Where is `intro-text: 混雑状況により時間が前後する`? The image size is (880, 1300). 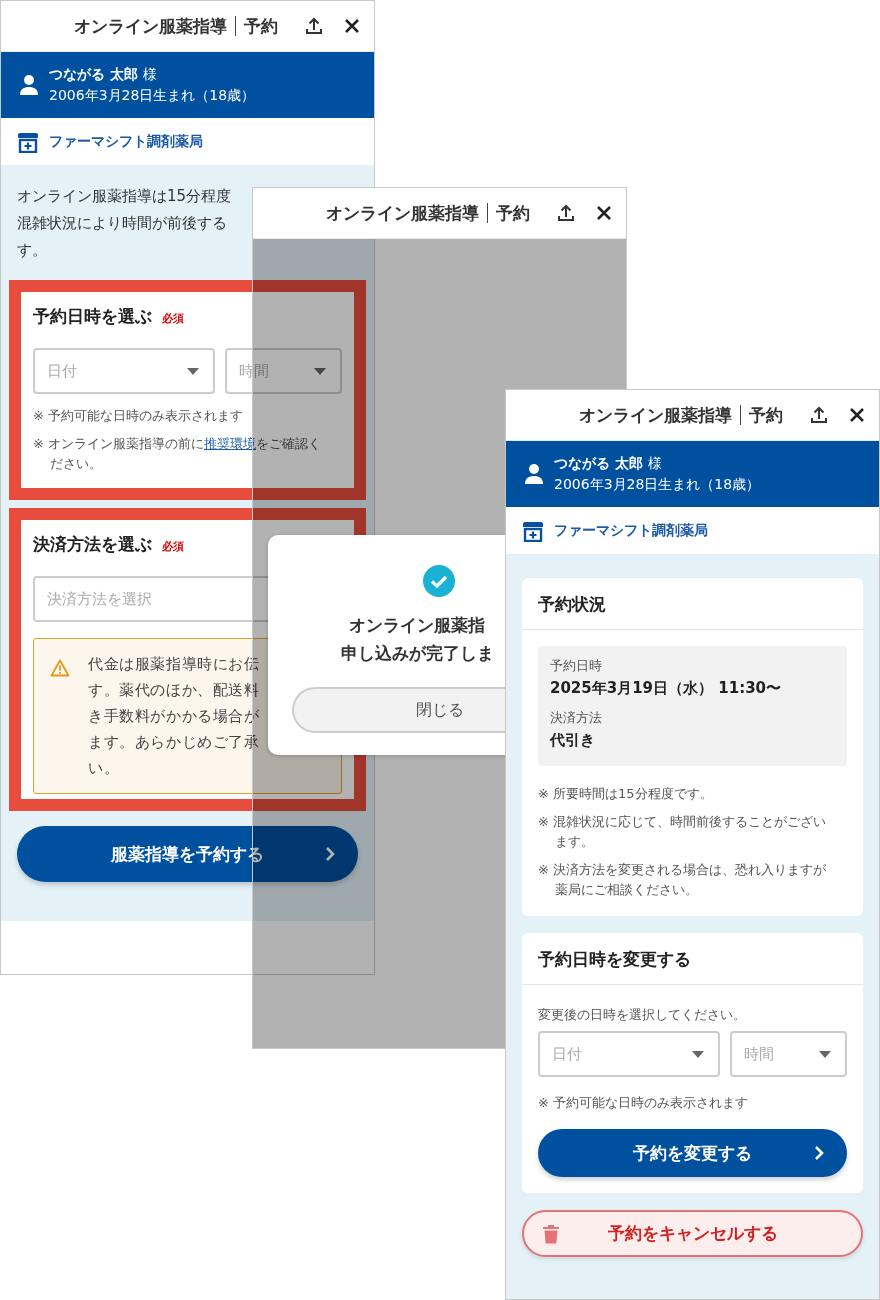 intro-text: 混雑状況により時間が前後する is located at coordinates (122, 223).